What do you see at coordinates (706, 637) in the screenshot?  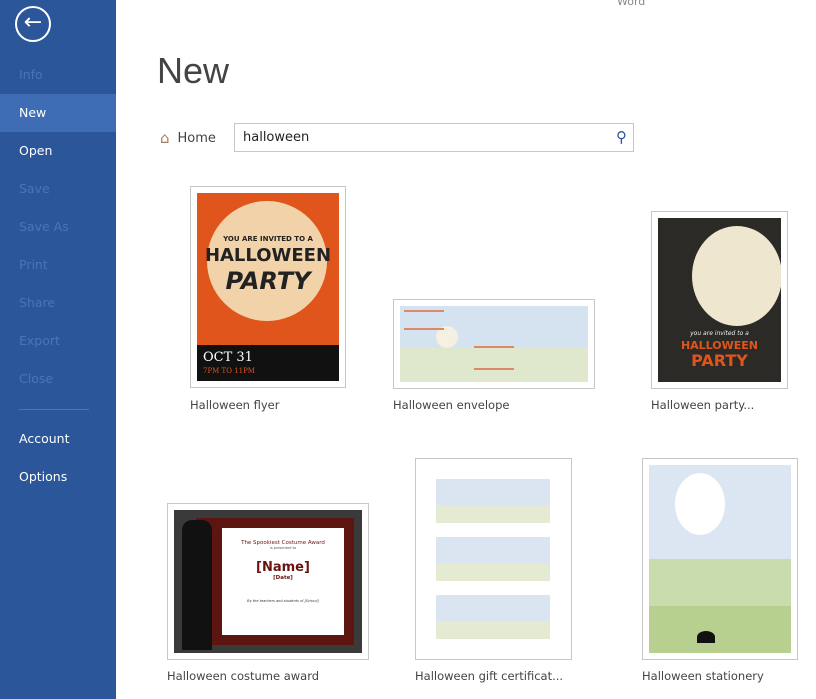 I see `cat-icon` at bounding box center [706, 637].